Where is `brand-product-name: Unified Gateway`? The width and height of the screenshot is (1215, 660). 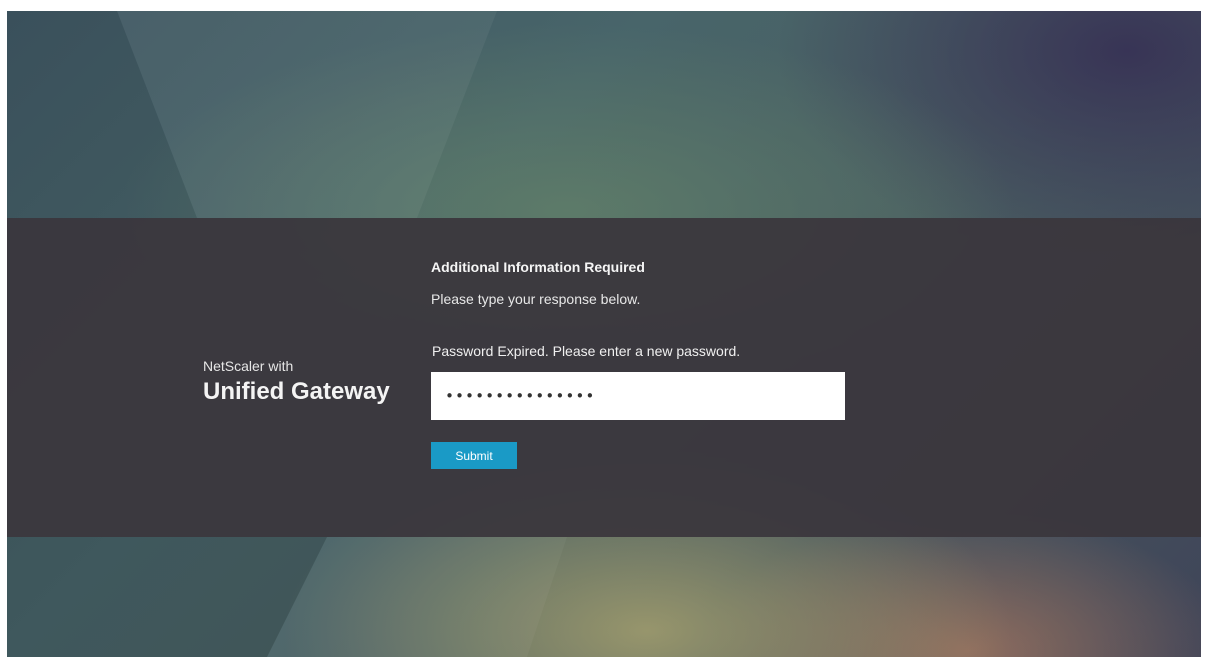 brand-product-name: Unified Gateway is located at coordinates (296, 391).